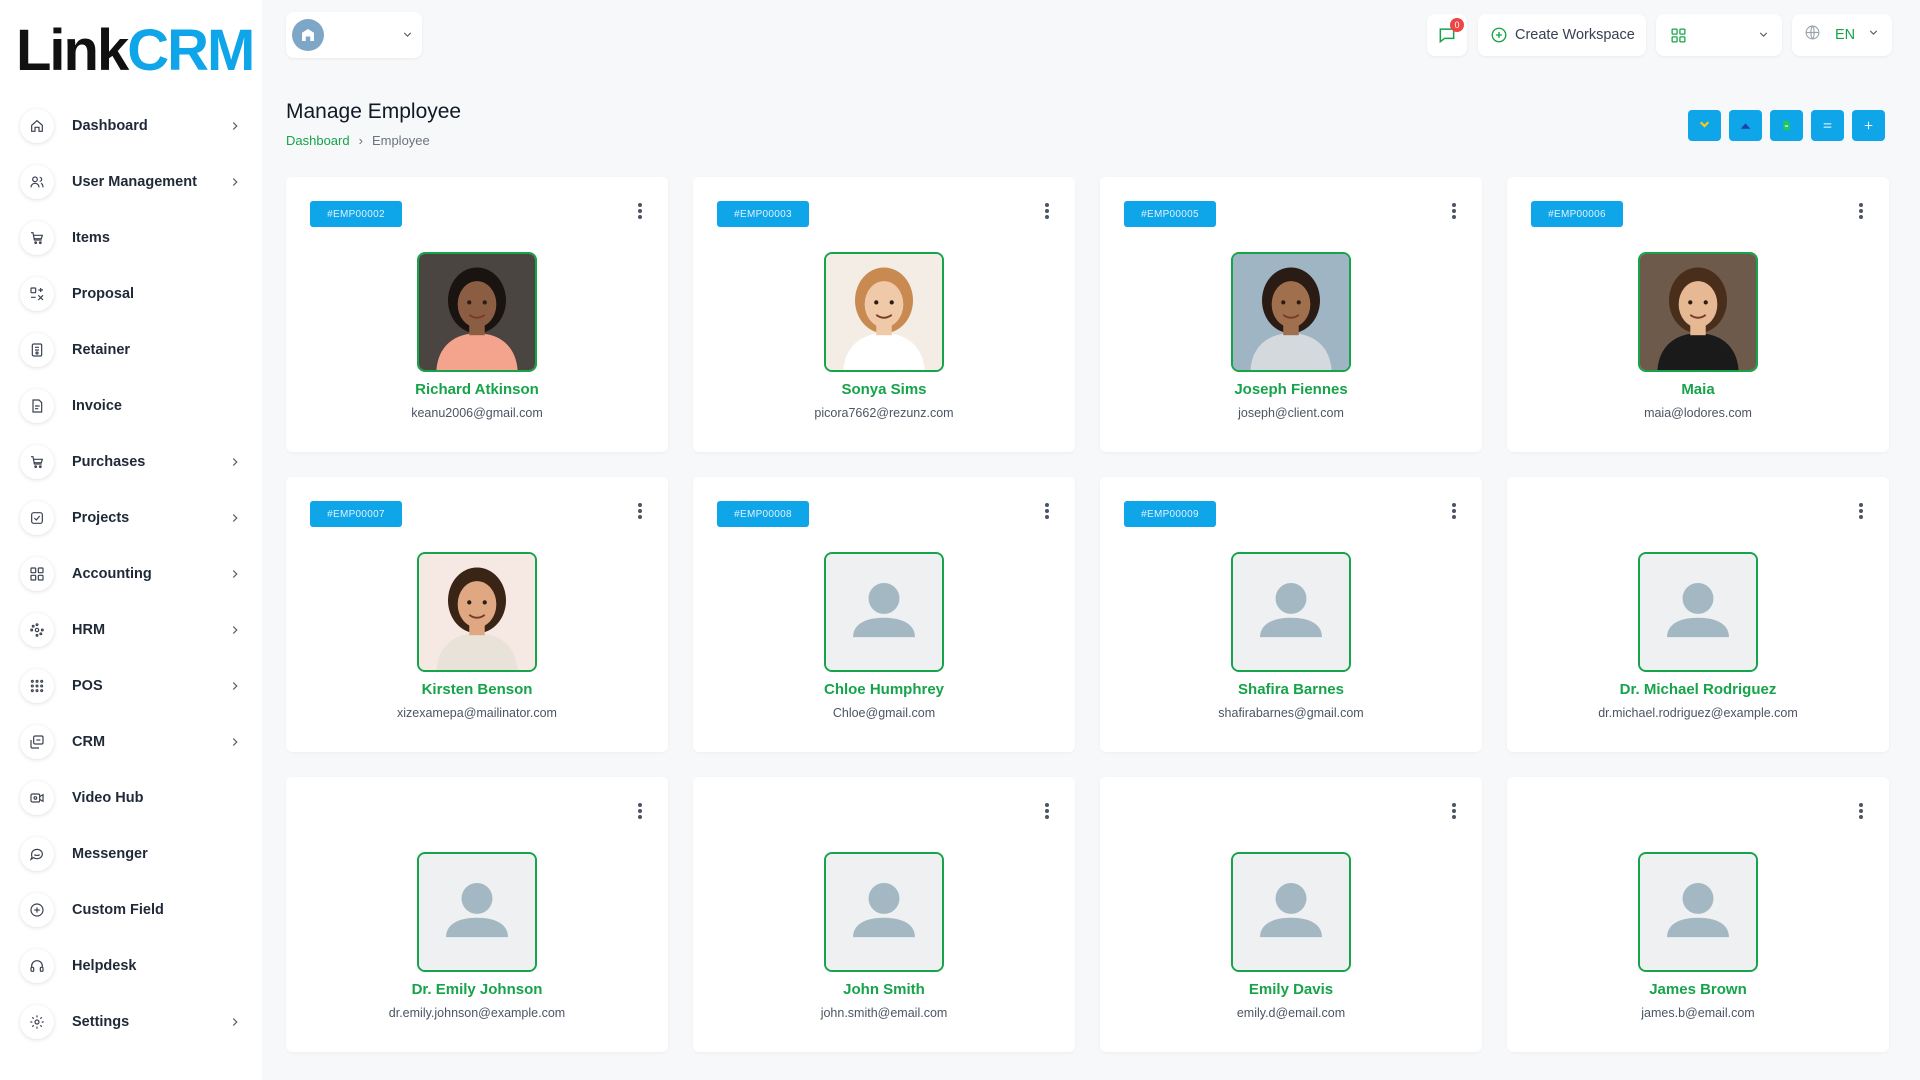 This screenshot has height=1080, width=1920. I want to click on sidebar-item-pos: POS, so click(131, 686).